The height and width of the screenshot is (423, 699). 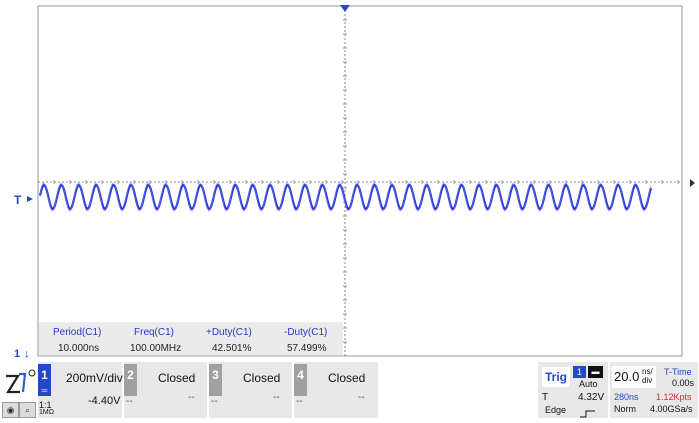 I want to click on channel-3-coupling-icon, so click(x=215, y=391).